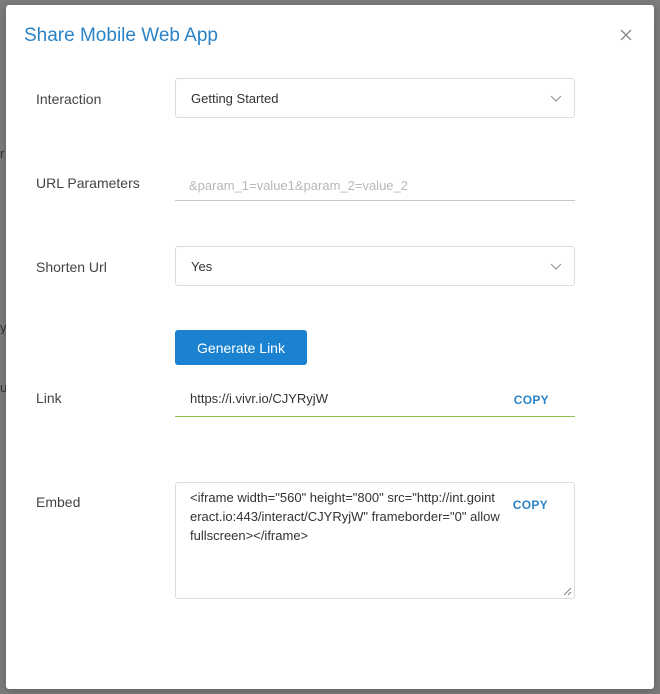 This screenshot has height=694, width=660. Describe the element at coordinates (202, 266) in the screenshot. I see `shorten-url-selected-value: Yes` at that location.